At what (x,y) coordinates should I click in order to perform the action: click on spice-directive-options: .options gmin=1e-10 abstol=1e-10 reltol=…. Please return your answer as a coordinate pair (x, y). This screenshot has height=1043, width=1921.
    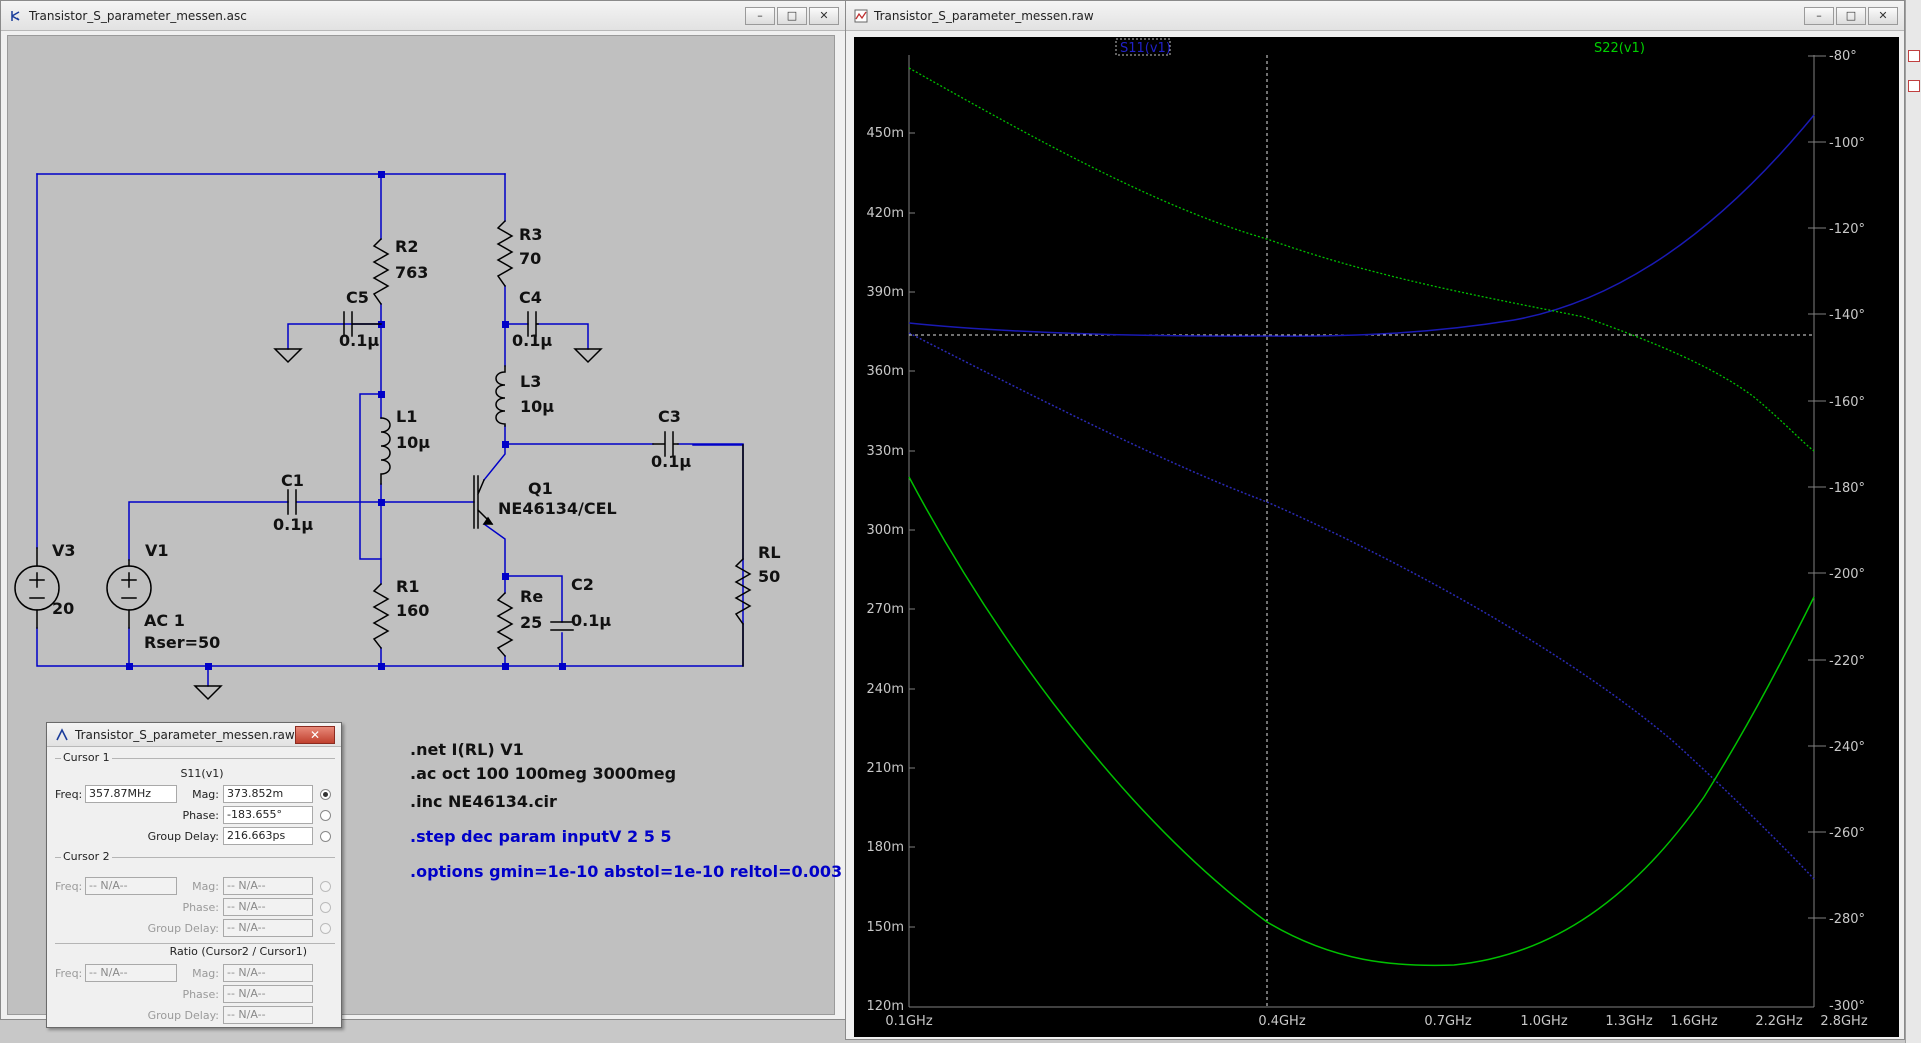
    Looking at the image, I should click on (626, 871).